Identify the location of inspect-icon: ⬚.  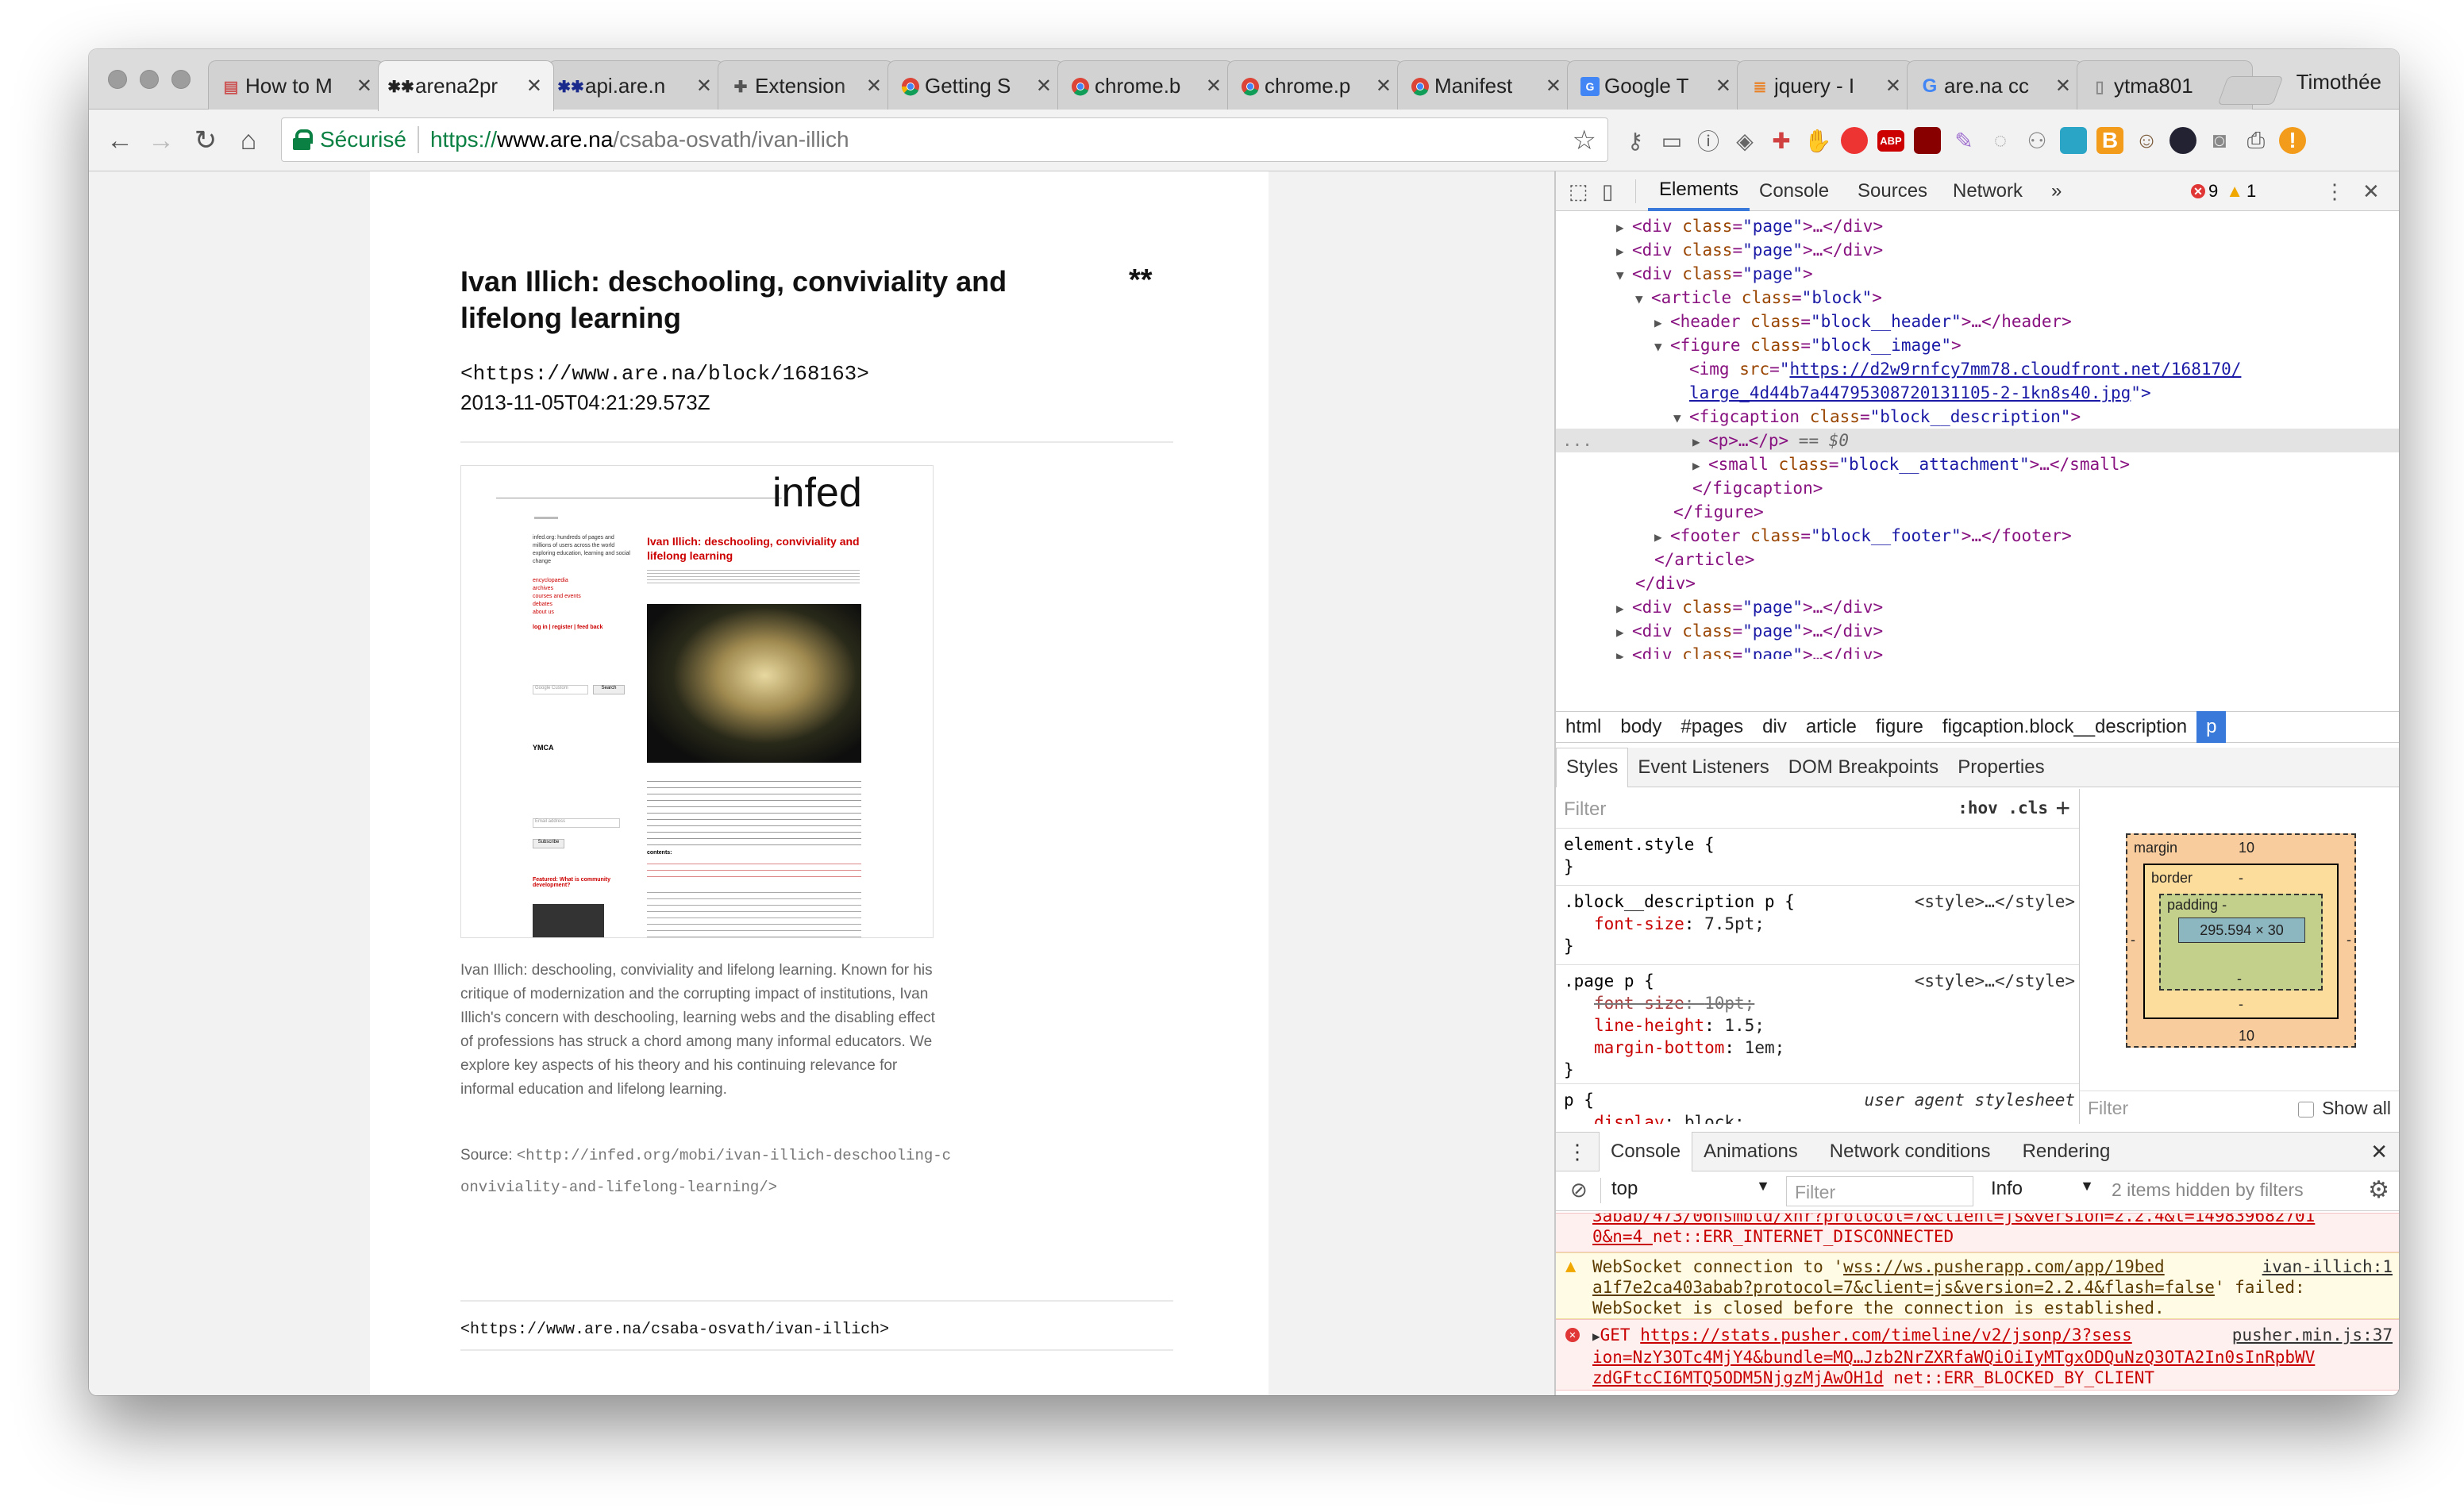
(1578, 191).